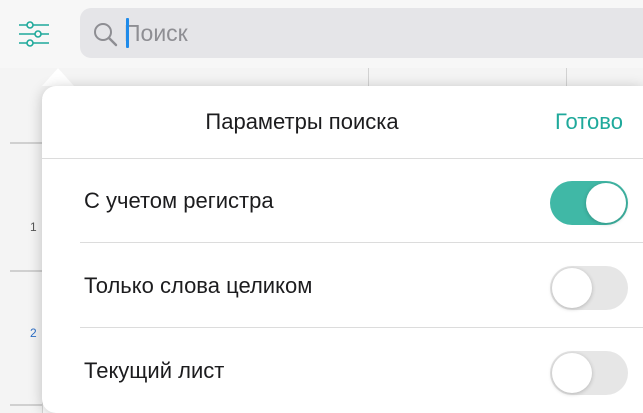 Image resolution: width=643 pixels, height=413 pixels. What do you see at coordinates (154, 370) in the screenshot?
I see `option-label: Текущий лист` at bounding box center [154, 370].